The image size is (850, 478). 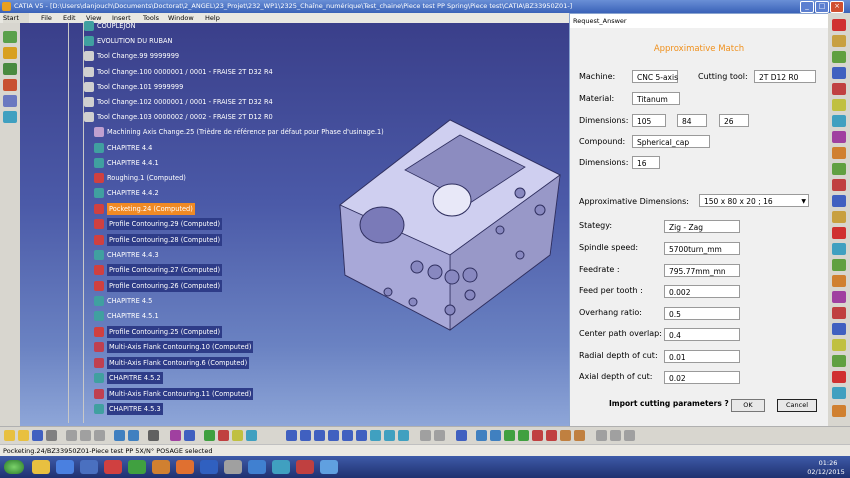 I want to click on firefox-icon, so click(x=185, y=467).